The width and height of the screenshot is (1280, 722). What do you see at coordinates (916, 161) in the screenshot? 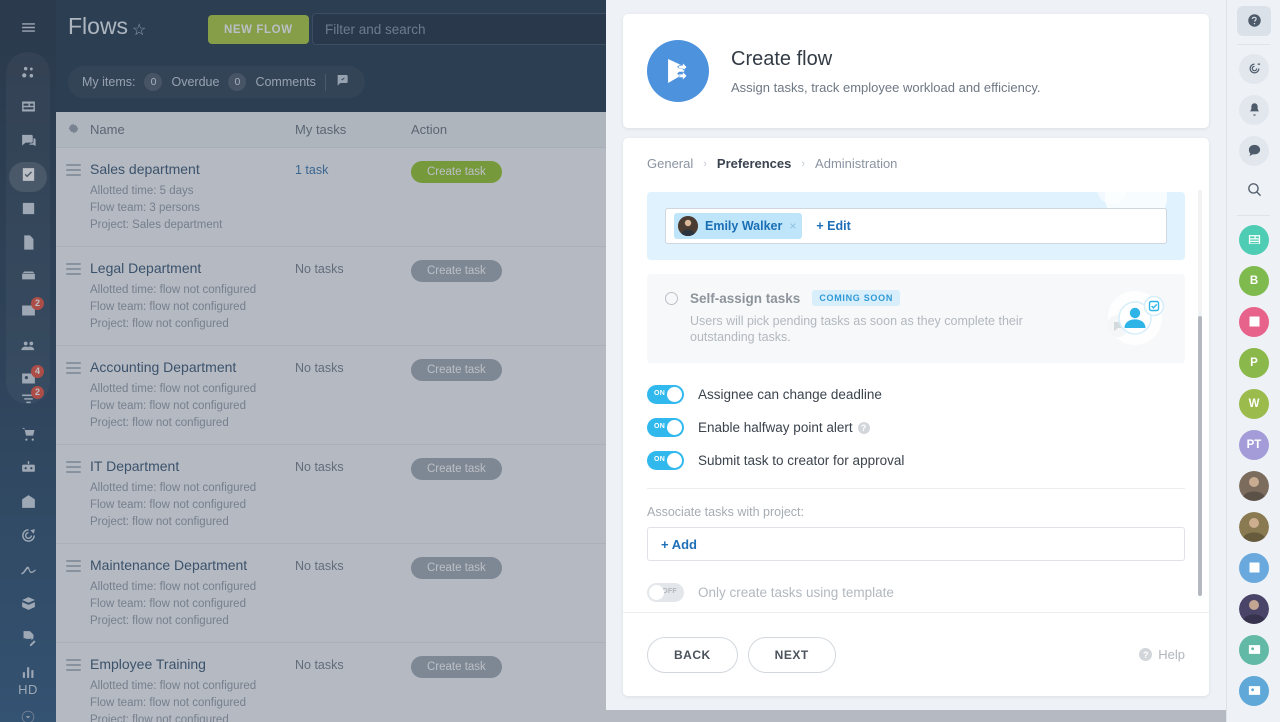
I see `breadcrumb: General › Preferences › Administration` at bounding box center [916, 161].